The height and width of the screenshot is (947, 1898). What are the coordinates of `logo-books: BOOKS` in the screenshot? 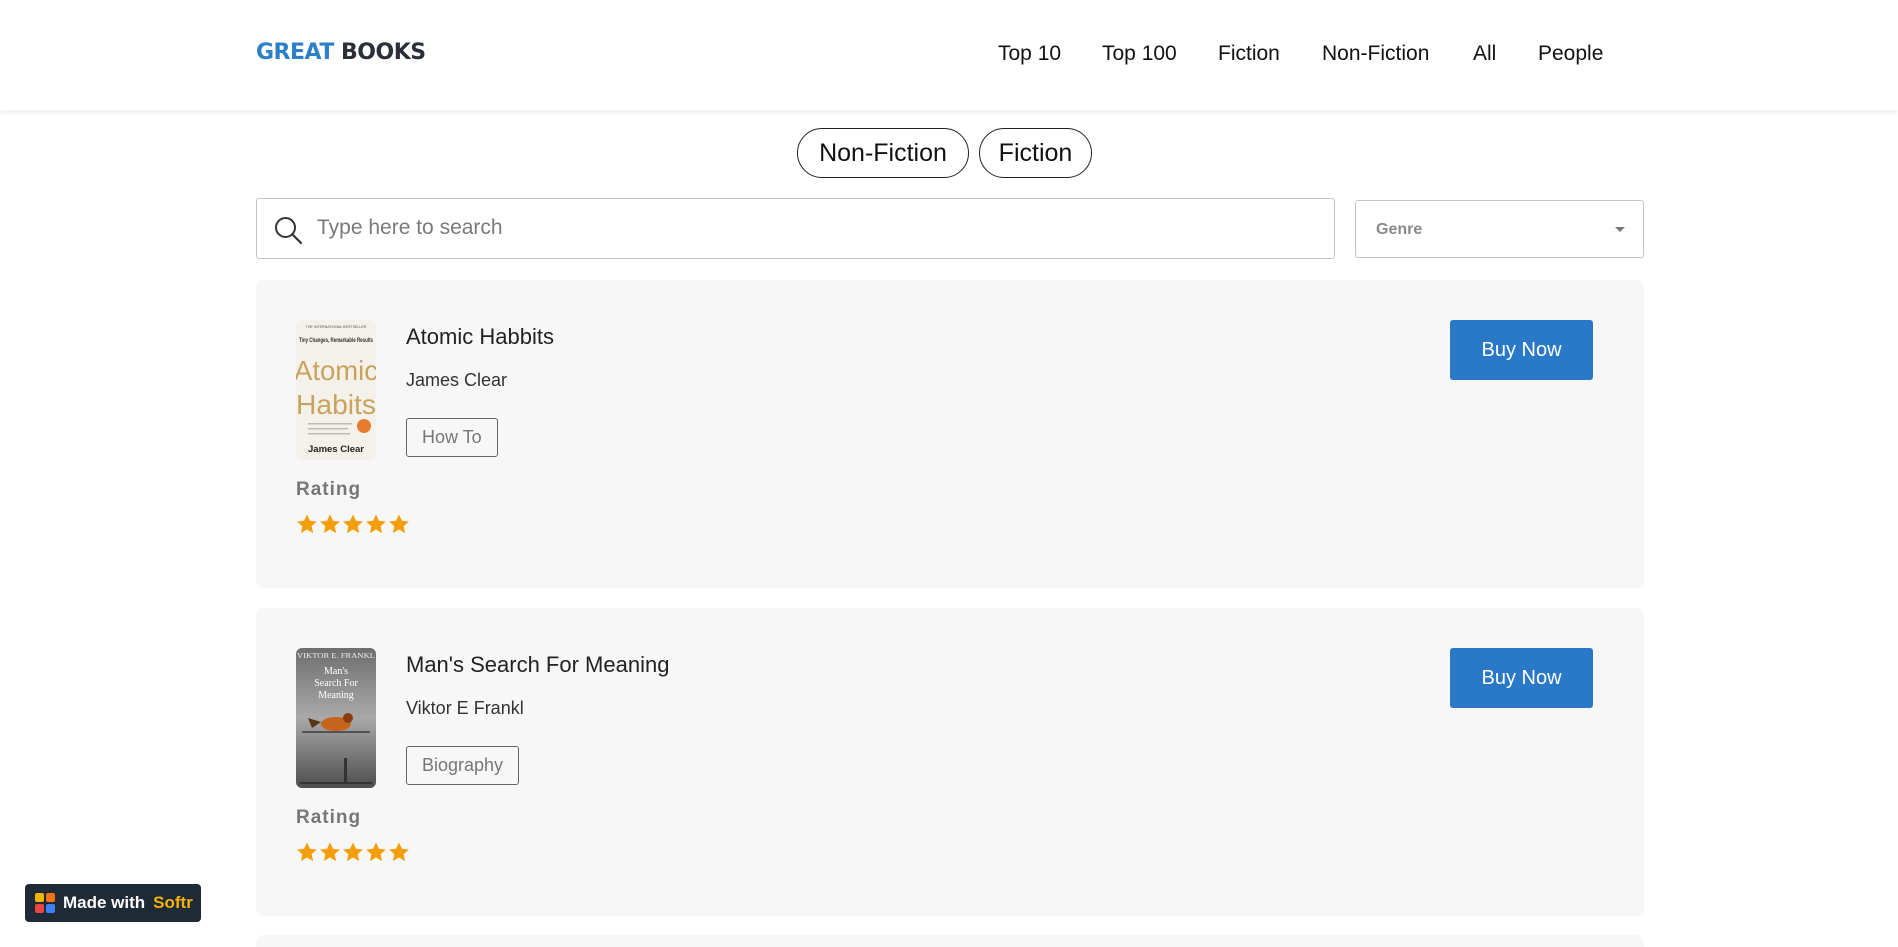 It's located at (383, 52).